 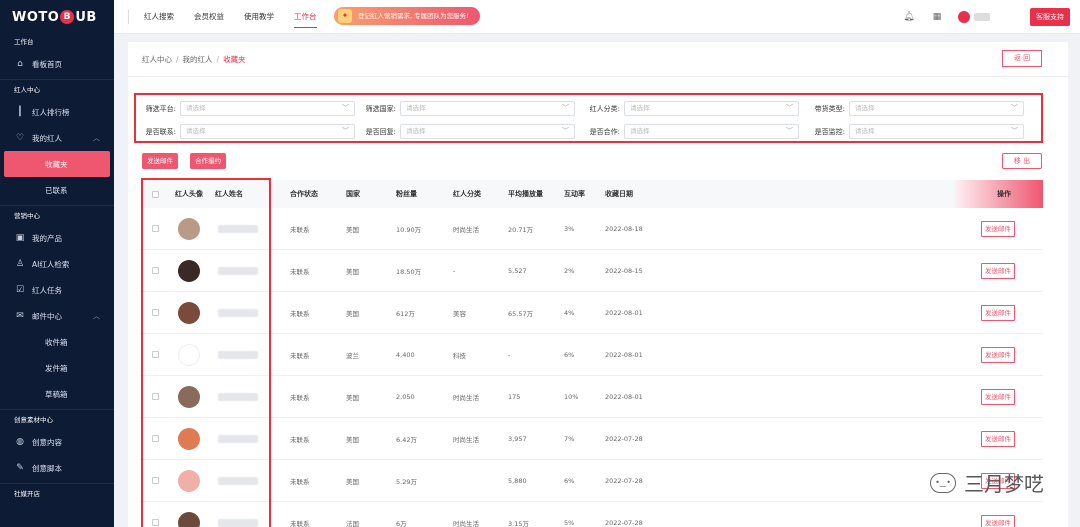 What do you see at coordinates (24, 42) in the screenshot?
I see `group-workbench: 工作台` at bounding box center [24, 42].